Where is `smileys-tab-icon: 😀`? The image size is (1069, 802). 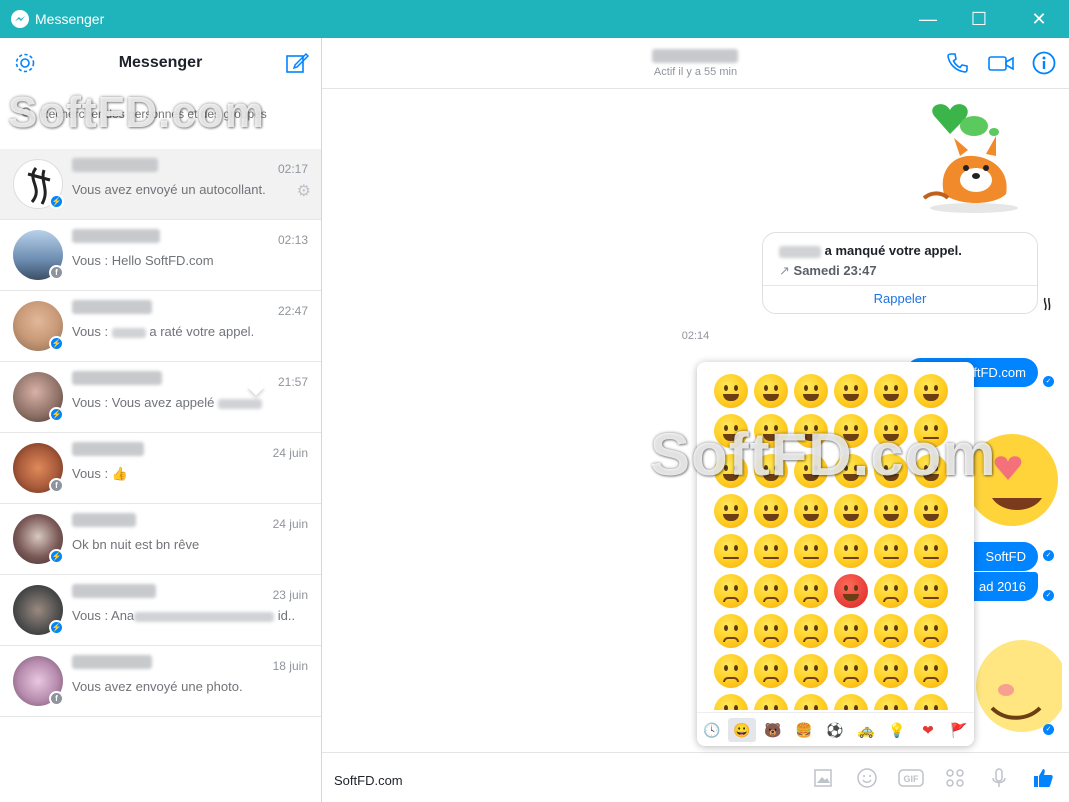
smileys-tab-icon: 😀 is located at coordinates (742, 730).